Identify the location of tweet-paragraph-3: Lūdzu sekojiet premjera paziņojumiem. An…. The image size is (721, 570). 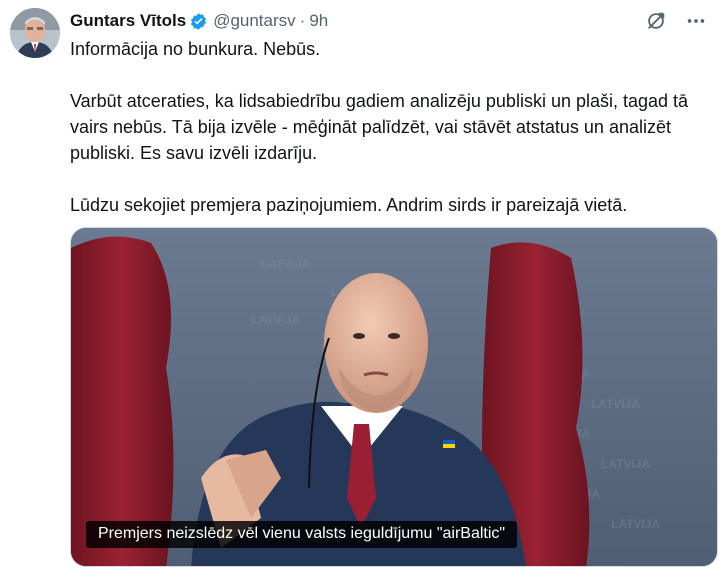
(349, 205).